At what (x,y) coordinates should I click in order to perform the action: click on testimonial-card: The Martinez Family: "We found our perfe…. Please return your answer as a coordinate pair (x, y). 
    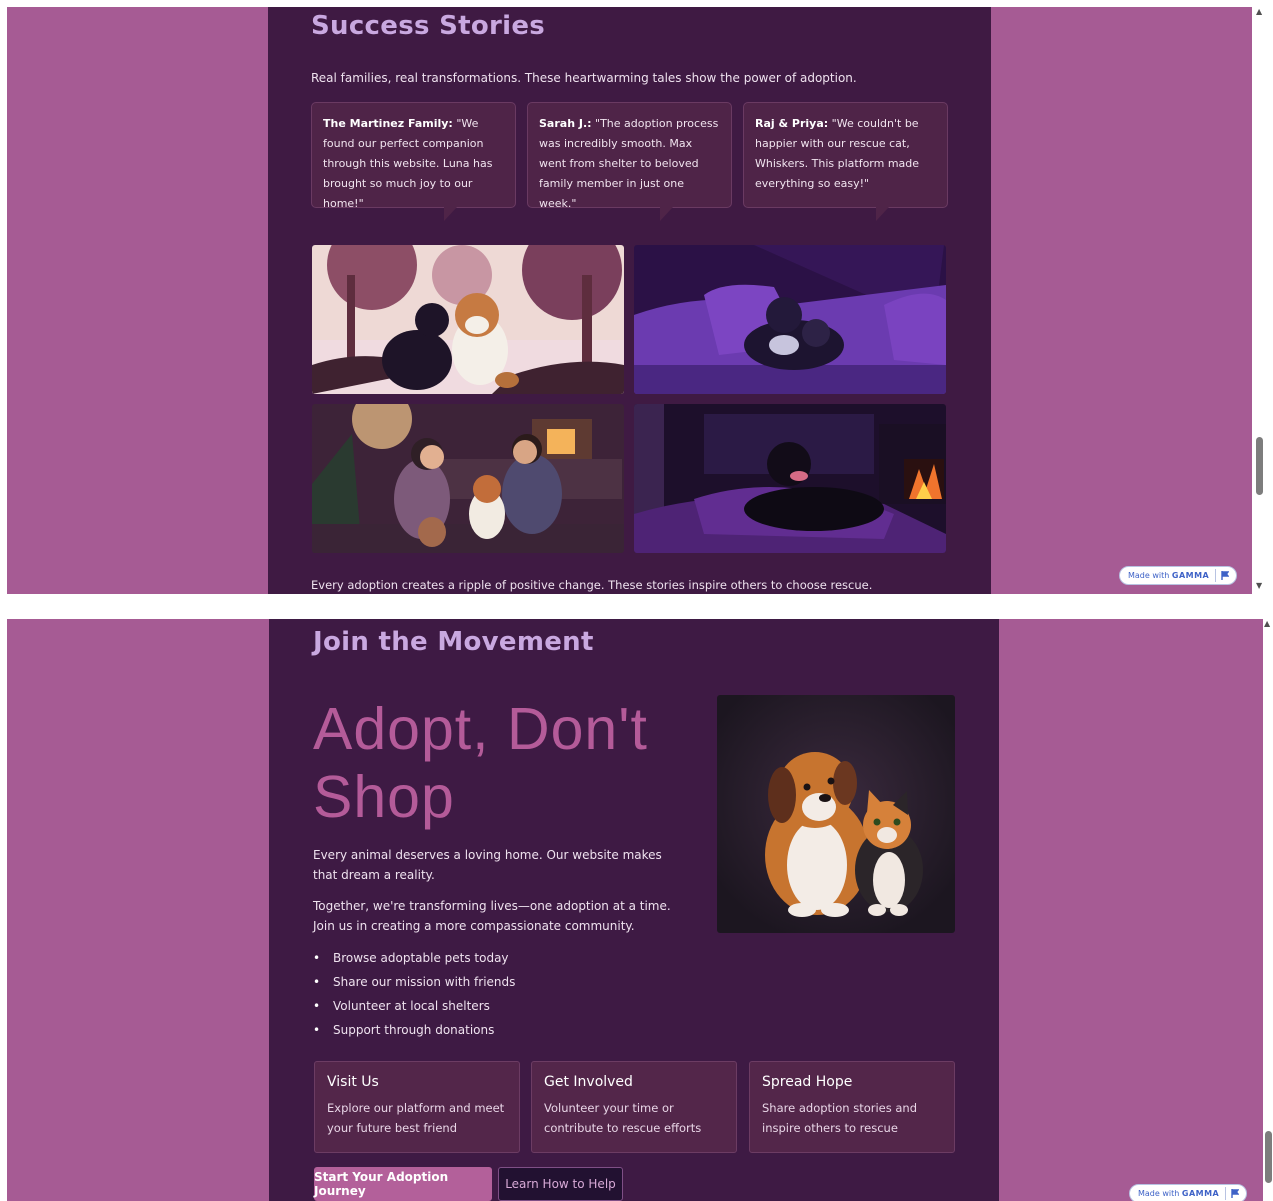
    Looking at the image, I should click on (413, 161).